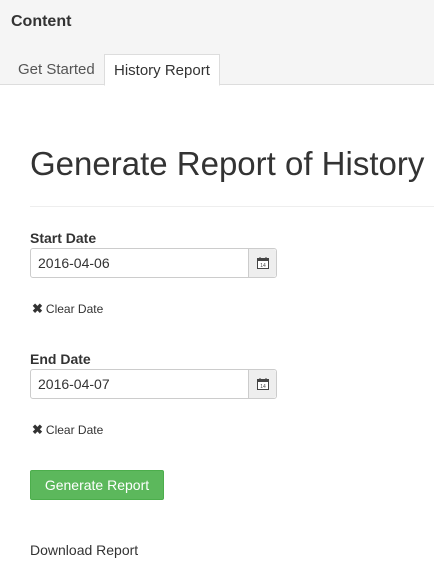  Describe the element at coordinates (56, 69) in the screenshot. I see `tab-get-started: Get Started` at that location.